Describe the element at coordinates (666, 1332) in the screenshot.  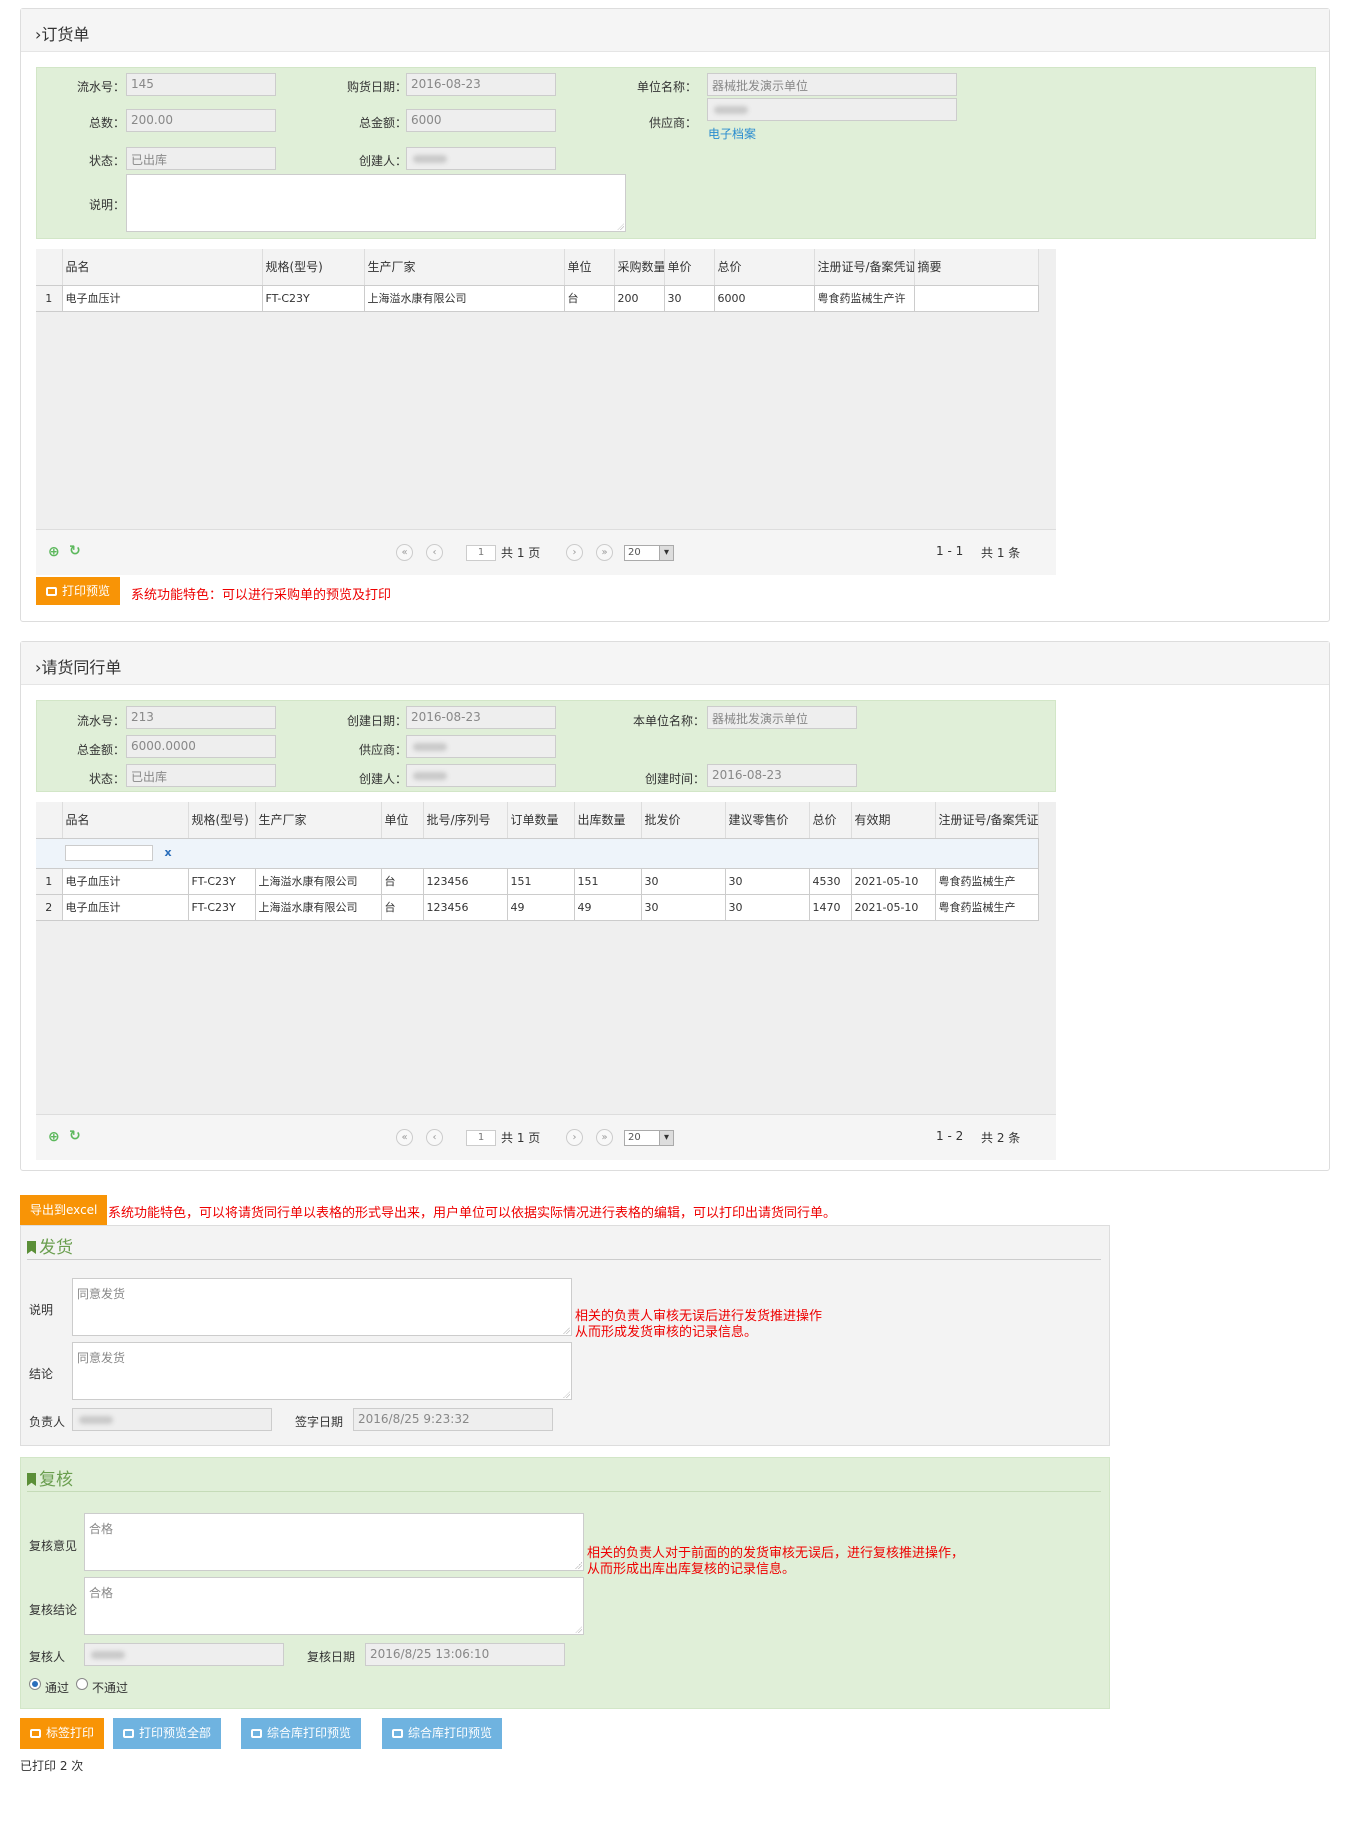
I see `ship-note-2: 从而形成发货审核的记录信息。` at that location.